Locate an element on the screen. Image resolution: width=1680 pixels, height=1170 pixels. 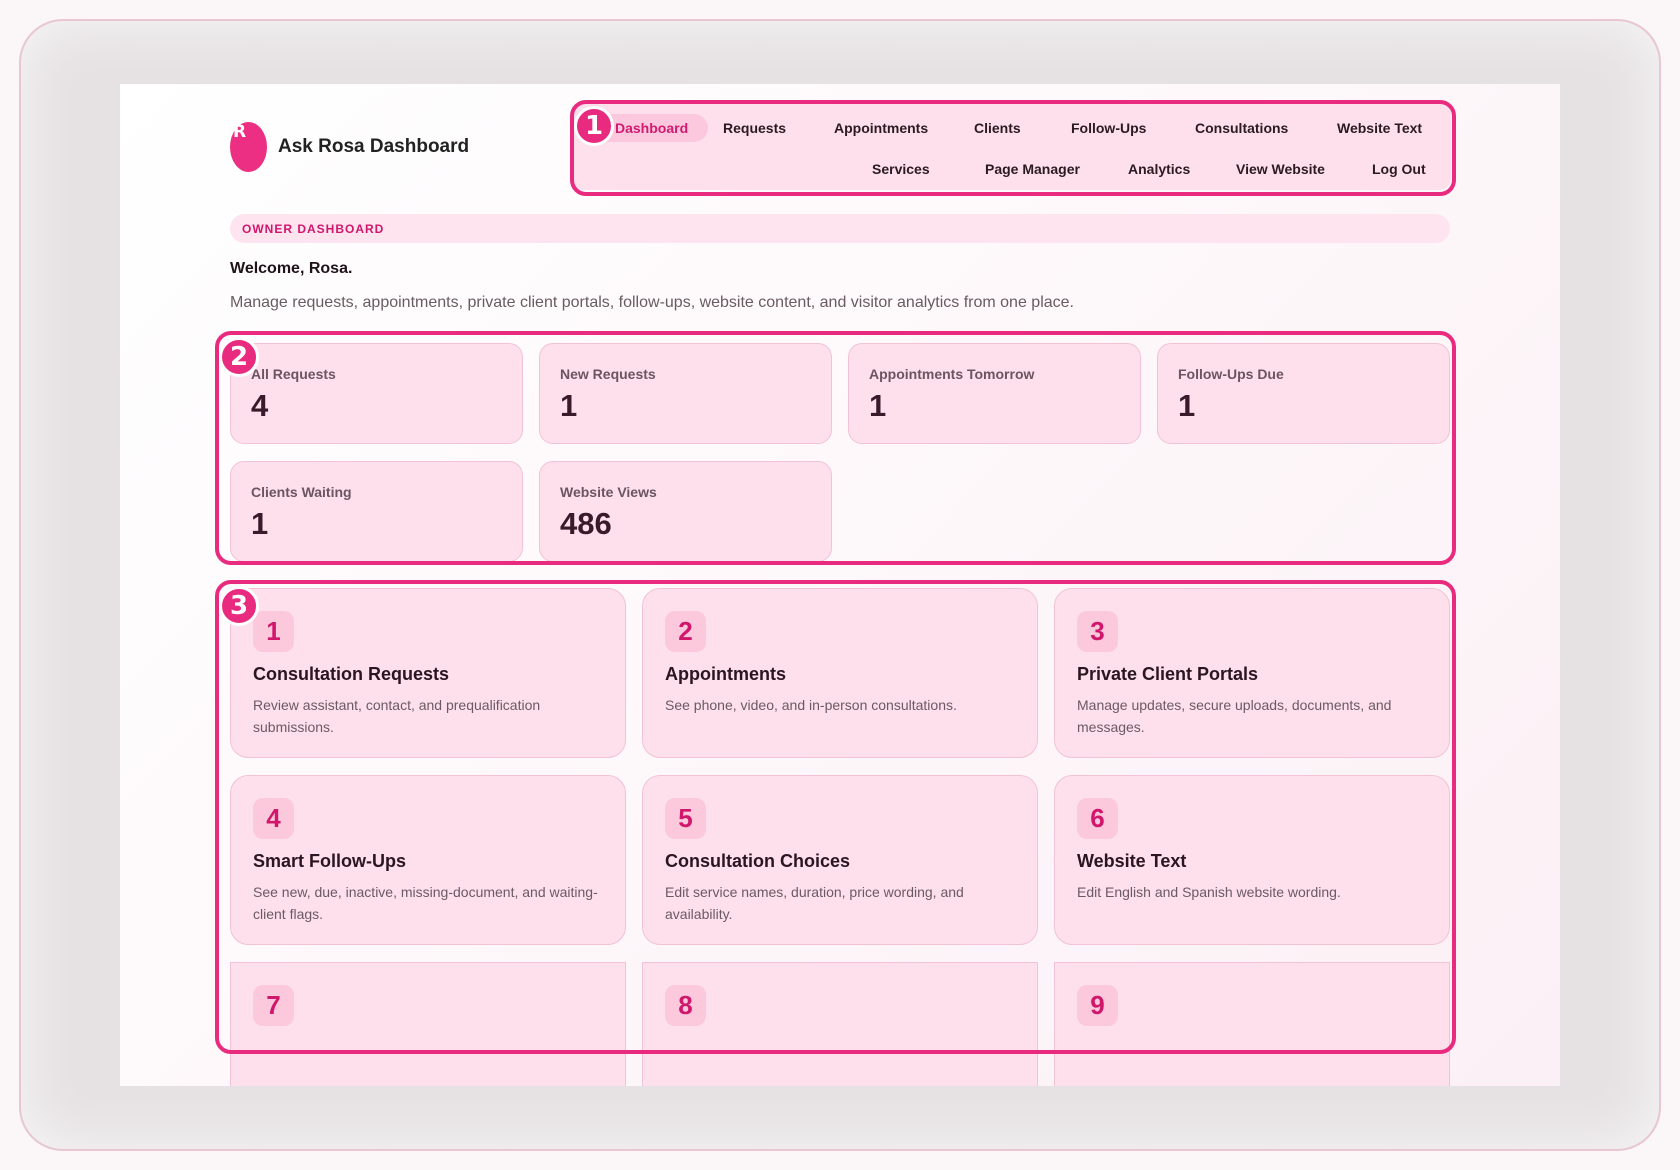
marker-badge-3: 3 is located at coordinates (239, 606).